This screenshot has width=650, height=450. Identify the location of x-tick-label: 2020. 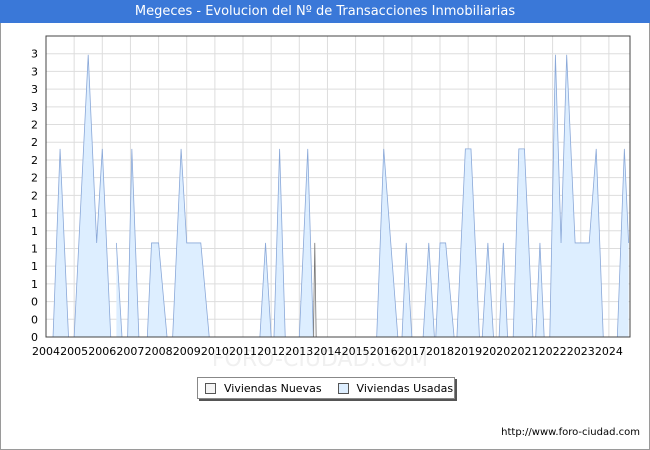
(496, 351).